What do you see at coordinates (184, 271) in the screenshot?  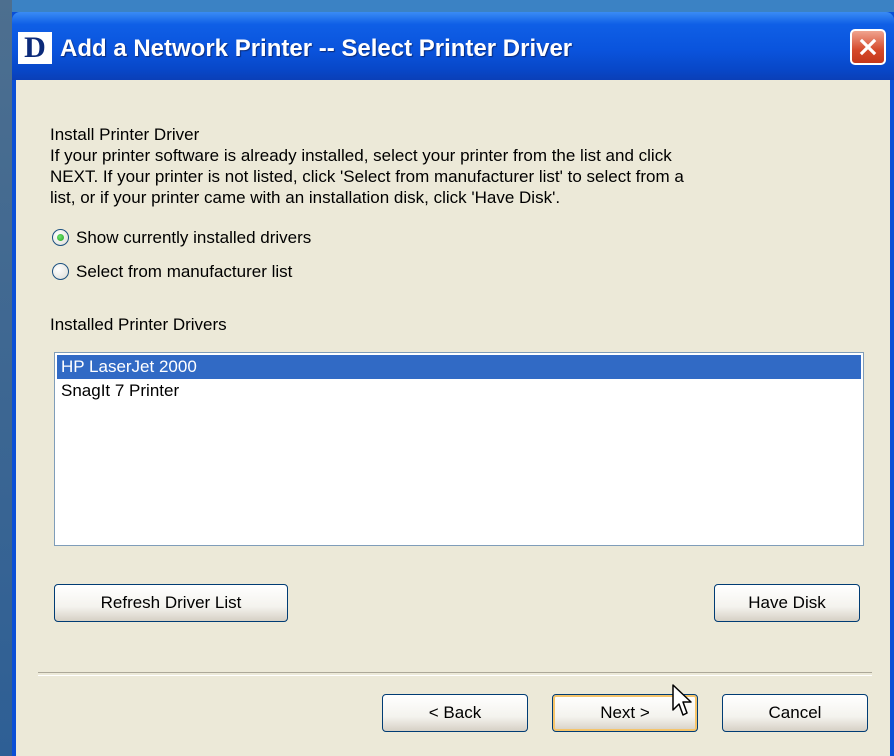 I see `radio-label: Select from manufacturer list` at bounding box center [184, 271].